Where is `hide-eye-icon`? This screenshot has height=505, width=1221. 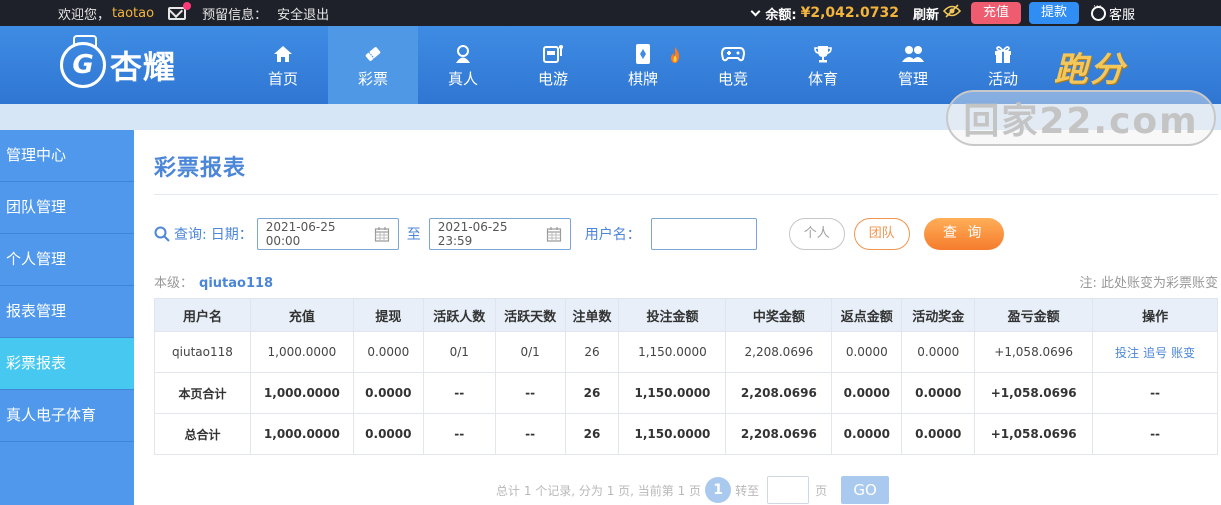
hide-eye-icon is located at coordinates (952, 13).